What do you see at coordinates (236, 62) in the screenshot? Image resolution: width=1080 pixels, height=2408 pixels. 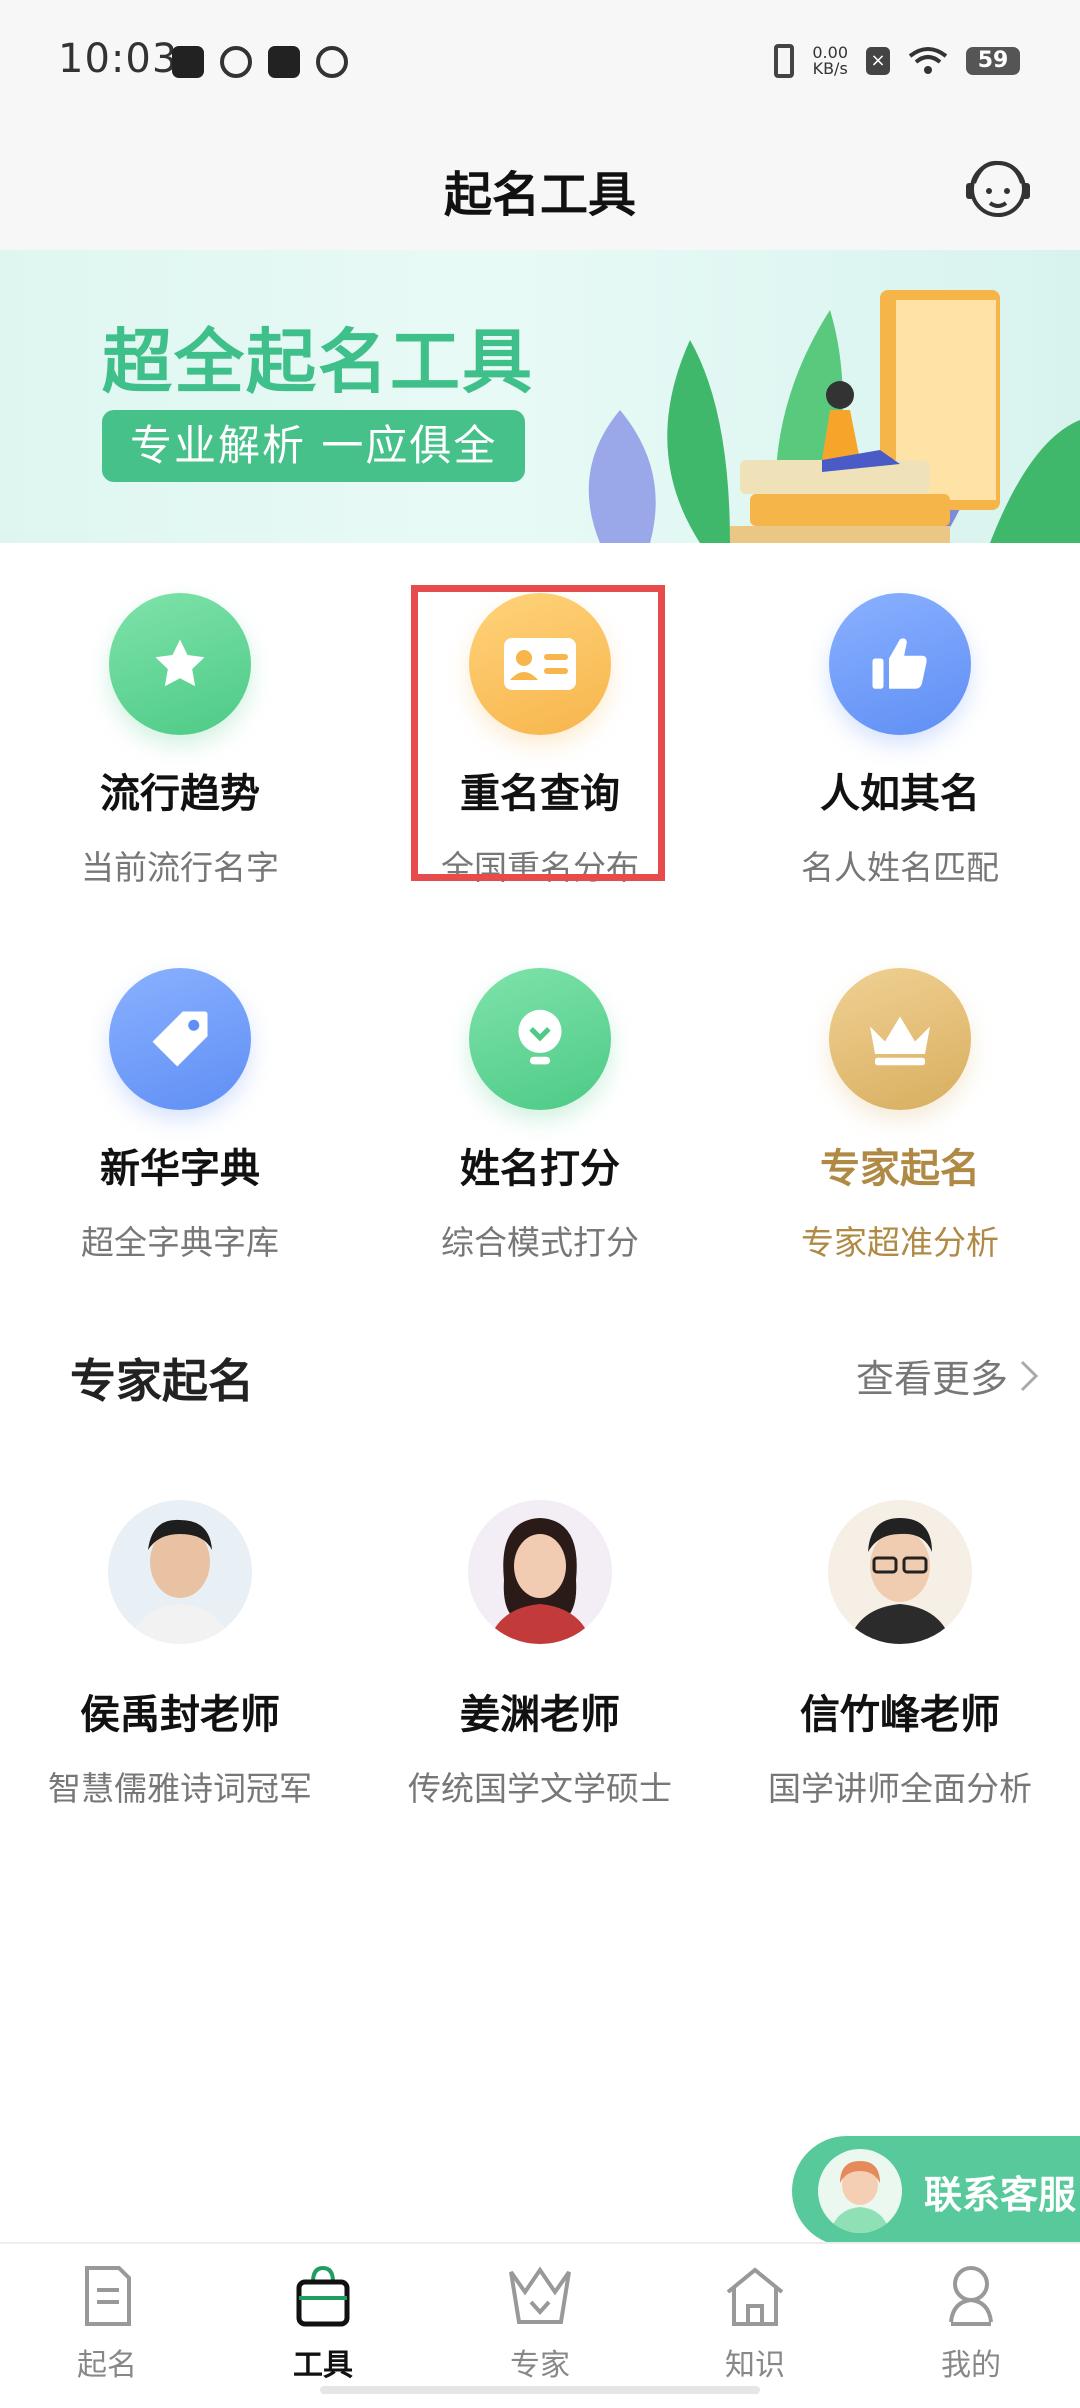 I see `app-ring-icon` at bounding box center [236, 62].